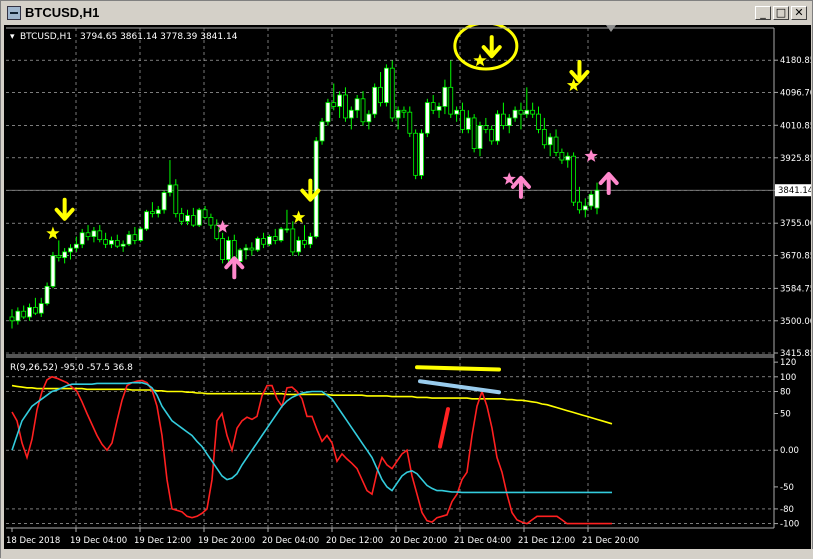  I want to click on x-tick-label: 20 Dec 04:00, so click(290, 541).